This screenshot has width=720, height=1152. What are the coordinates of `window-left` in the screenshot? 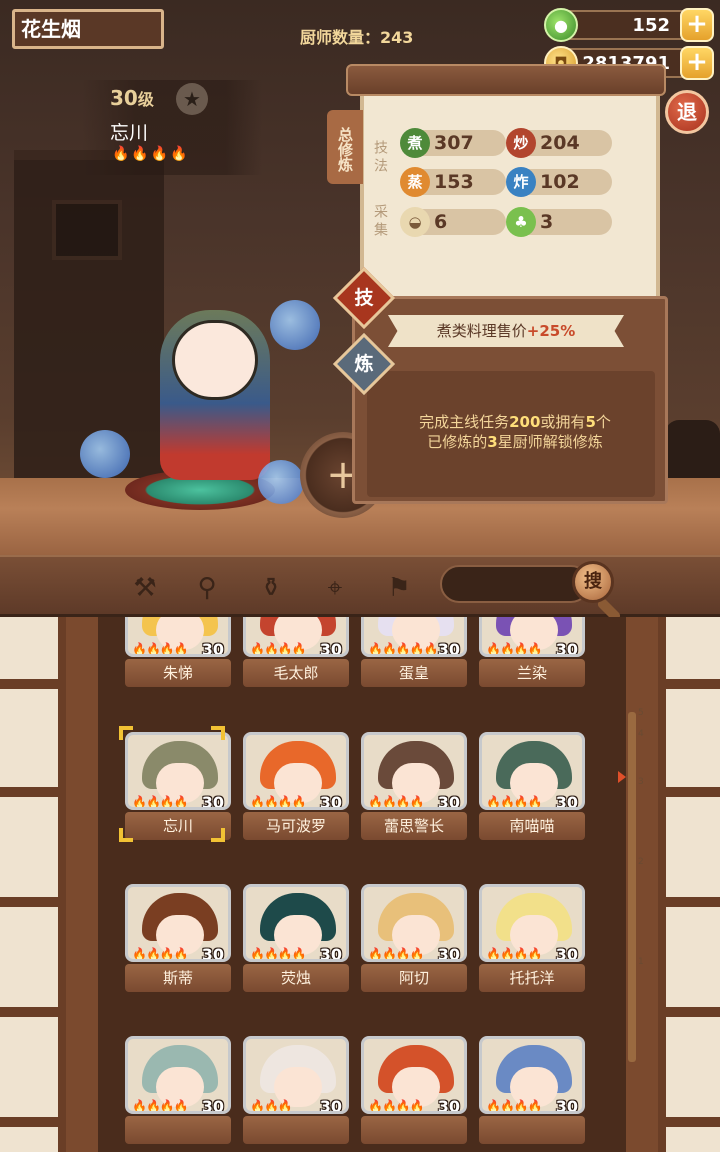 It's located at (33, 884).